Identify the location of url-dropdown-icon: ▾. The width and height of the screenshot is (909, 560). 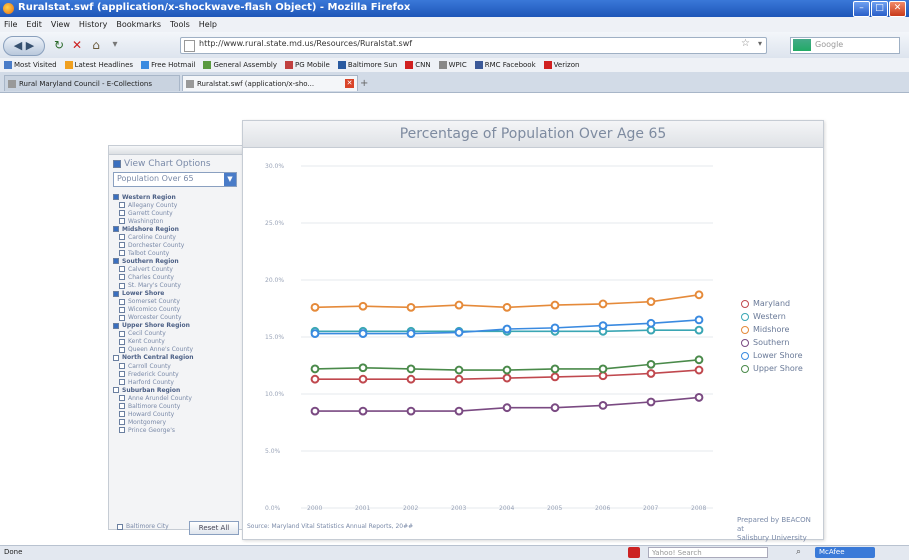
(760, 43).